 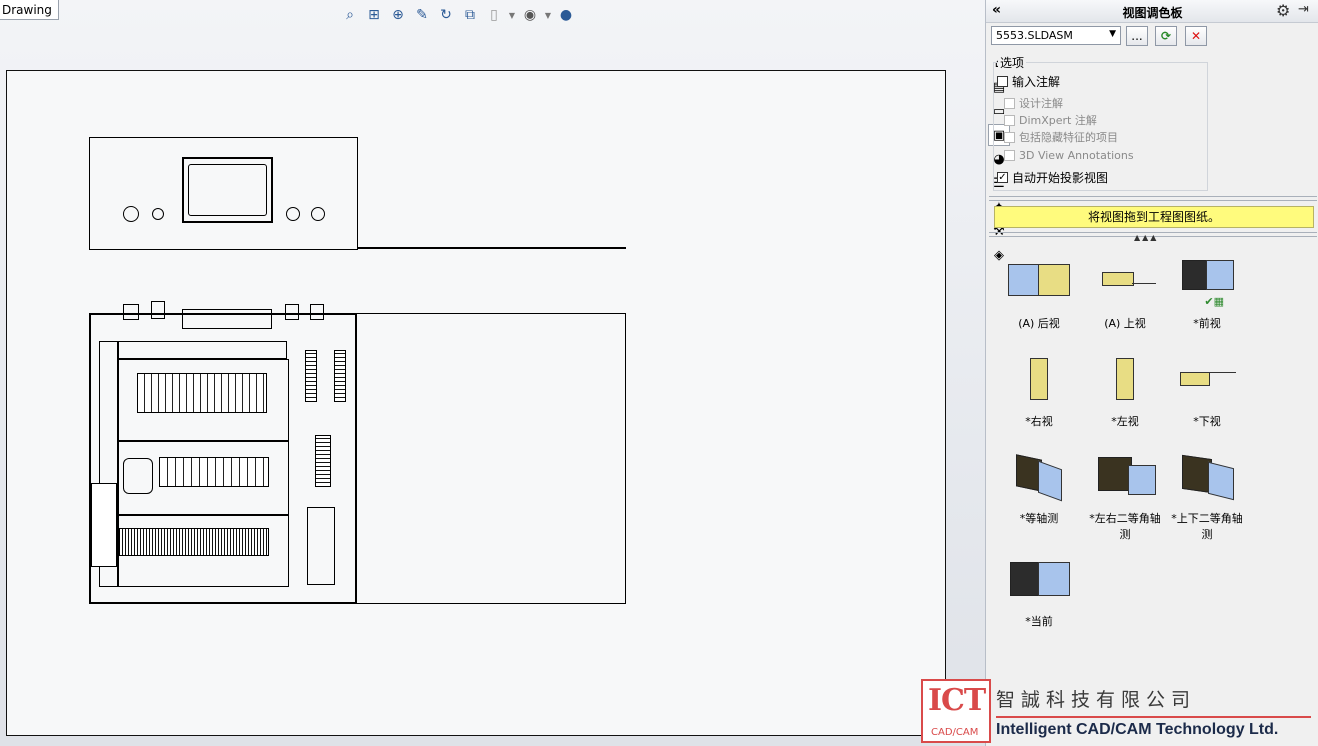 I want to click on zoom-to-fit-icon: ⌕, so click(x=350, y=15).